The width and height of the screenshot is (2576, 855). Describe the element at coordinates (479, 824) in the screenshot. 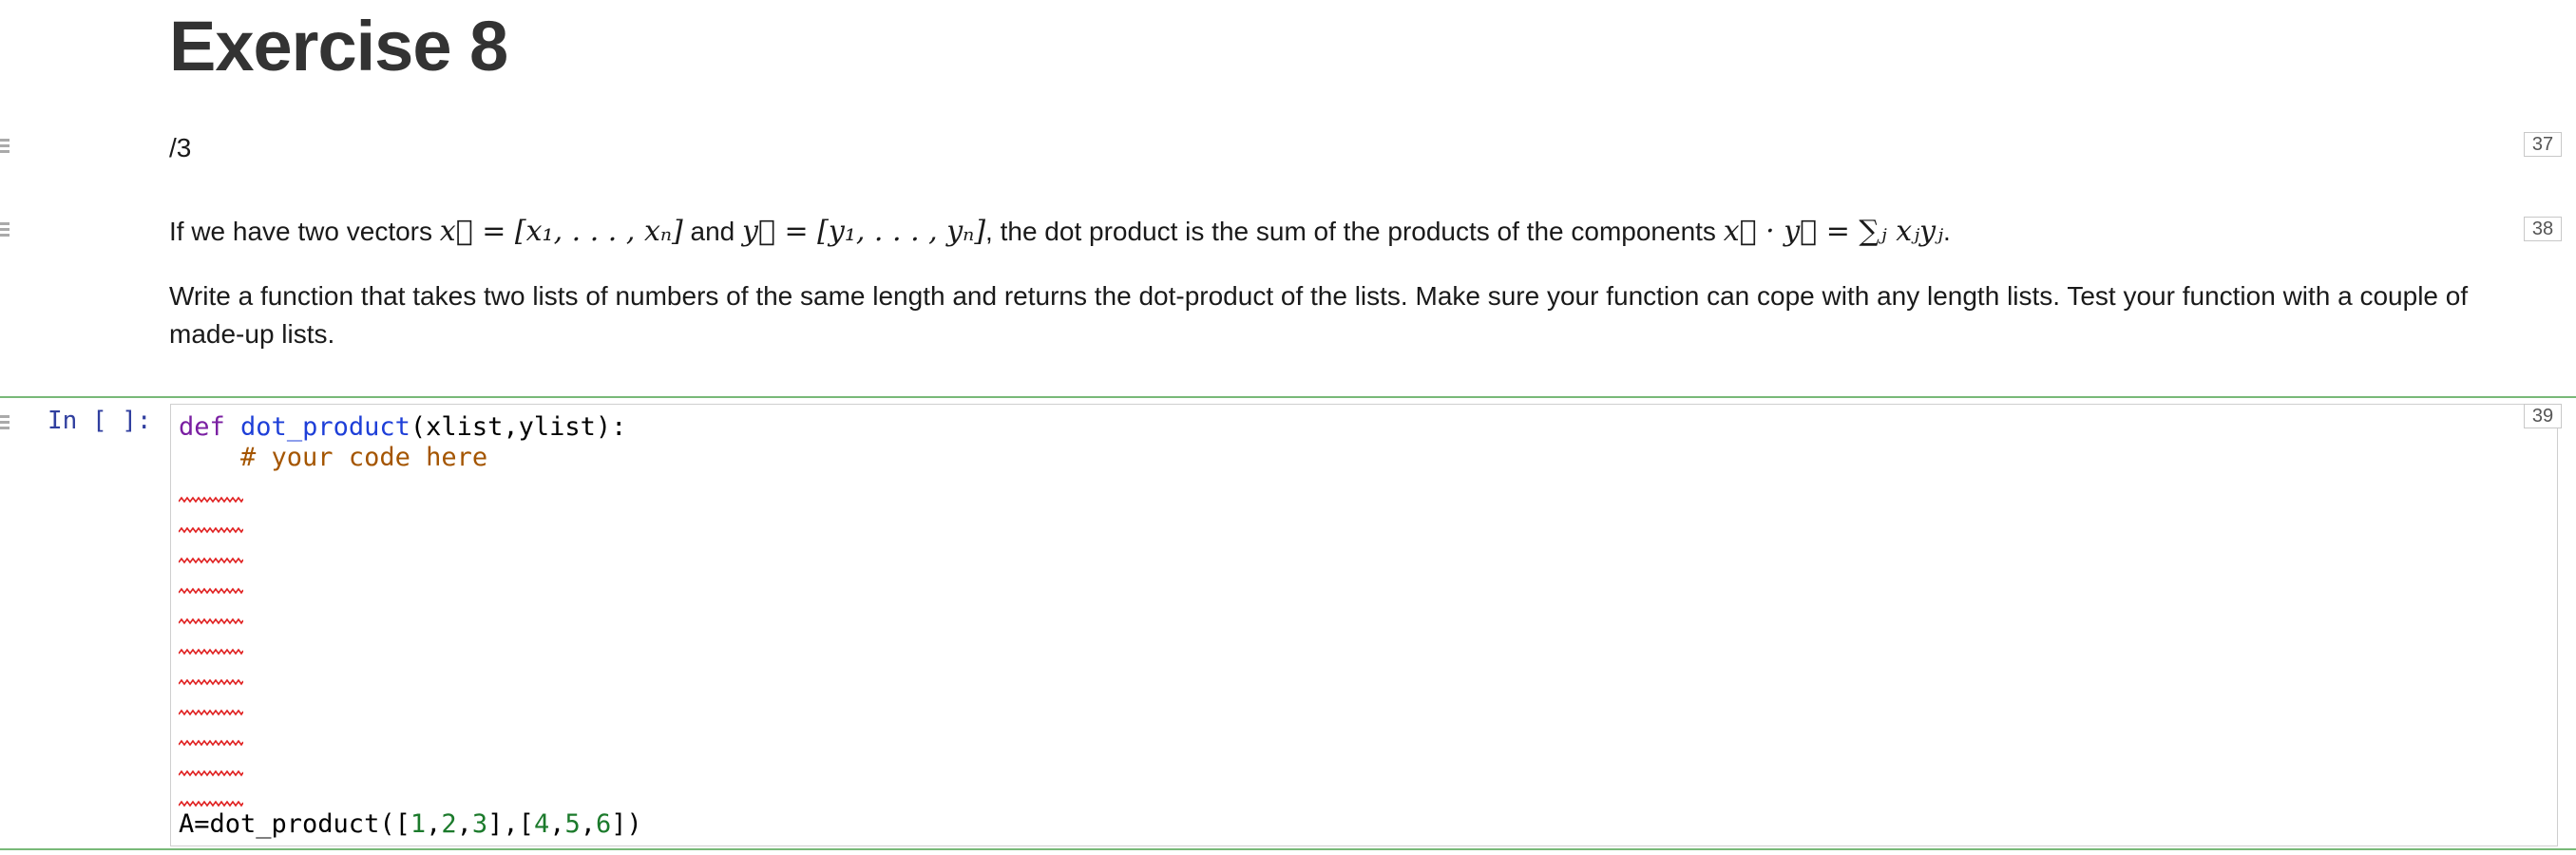

I see `number-literal: 3` at that location.